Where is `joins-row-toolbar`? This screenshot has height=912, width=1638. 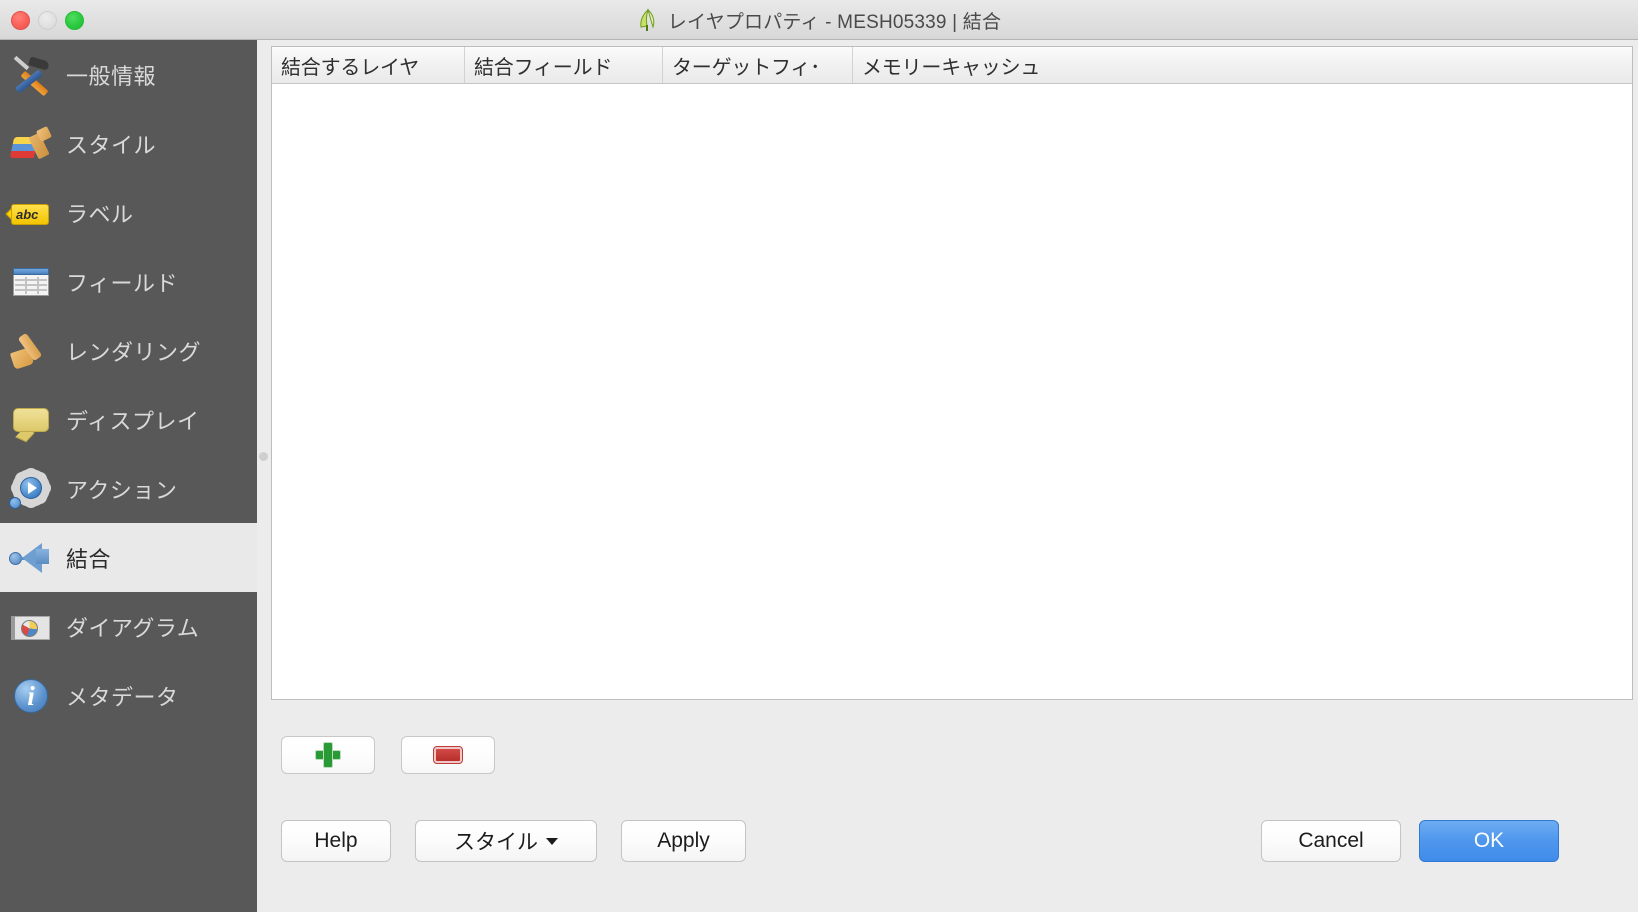
joins-row-toolbar is located at coordinates (388, 755).